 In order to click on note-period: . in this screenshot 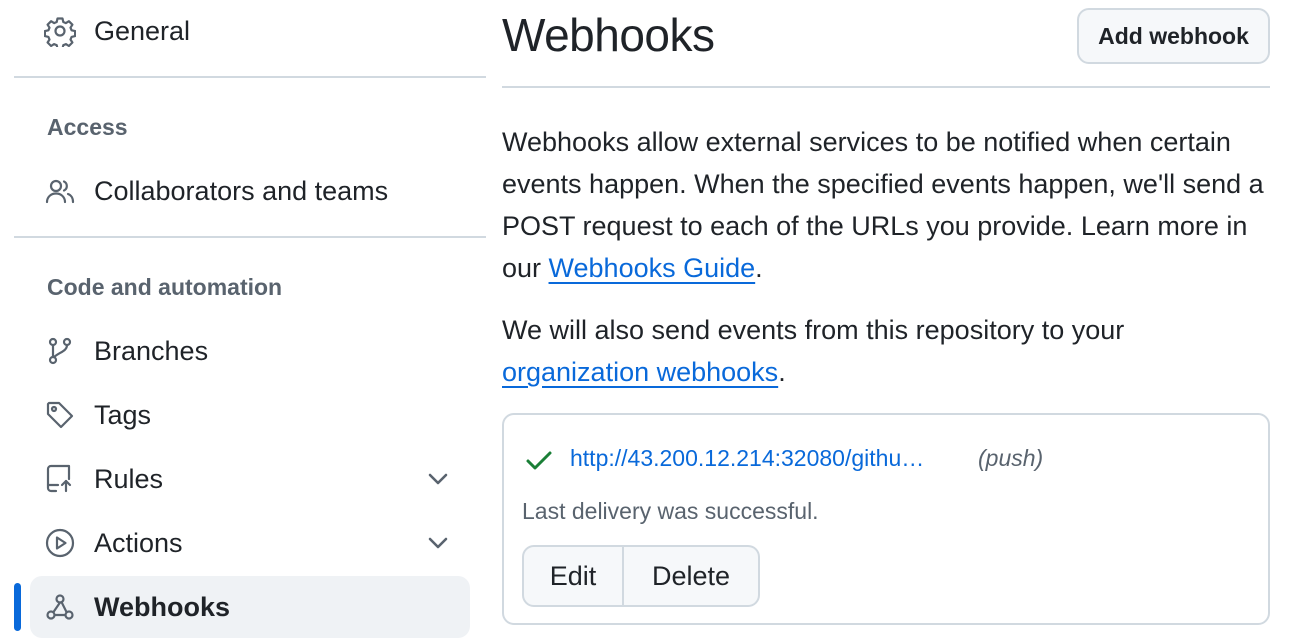, I will do `click(782, 372)`.